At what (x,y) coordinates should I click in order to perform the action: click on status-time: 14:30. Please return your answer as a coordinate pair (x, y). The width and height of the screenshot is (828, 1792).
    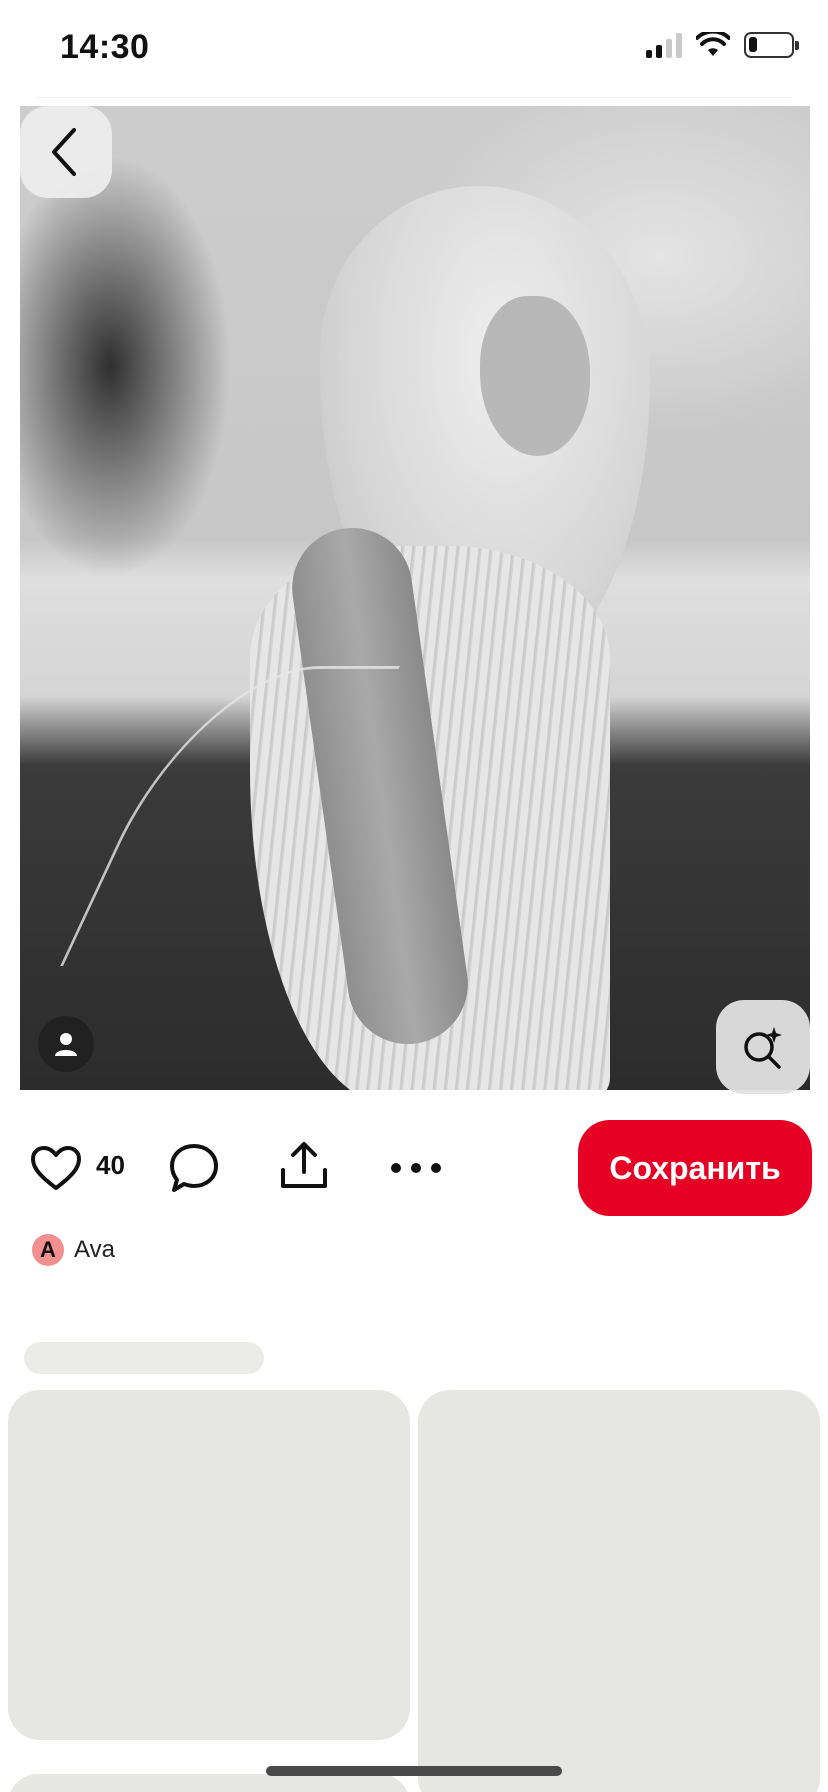
    Looking at the image, I should click on (105, 47).